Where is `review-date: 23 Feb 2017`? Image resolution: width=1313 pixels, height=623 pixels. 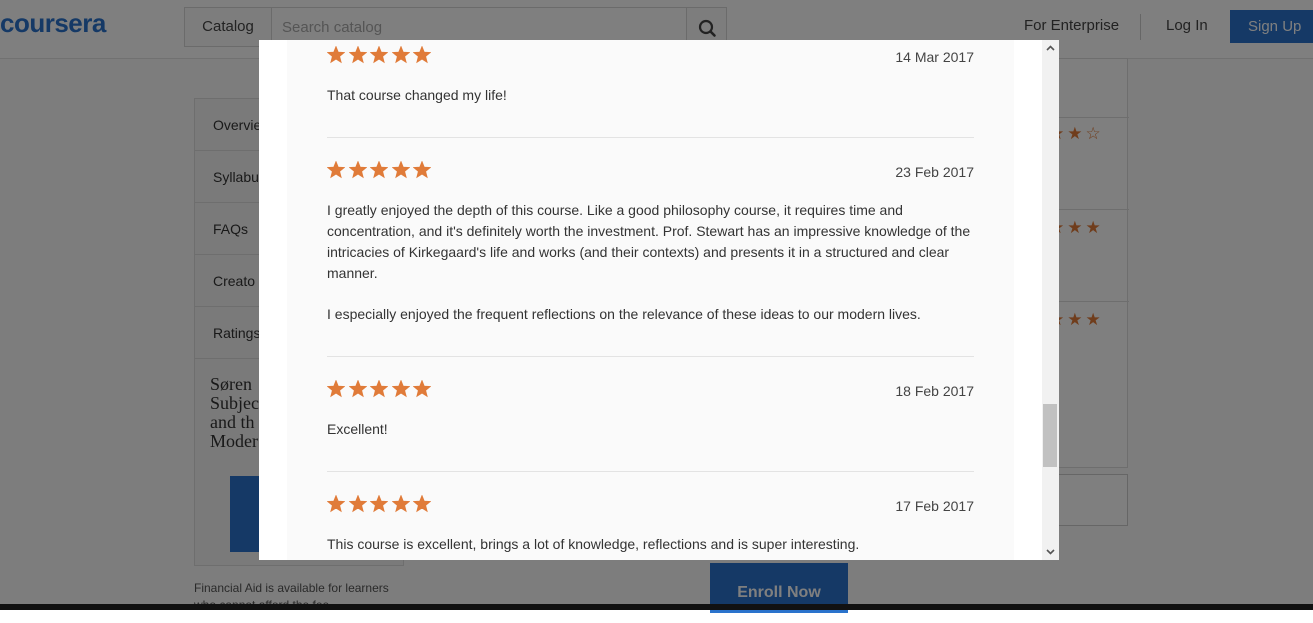
review-date: 23 Feb 2017 is located at coordinates (934, 172).